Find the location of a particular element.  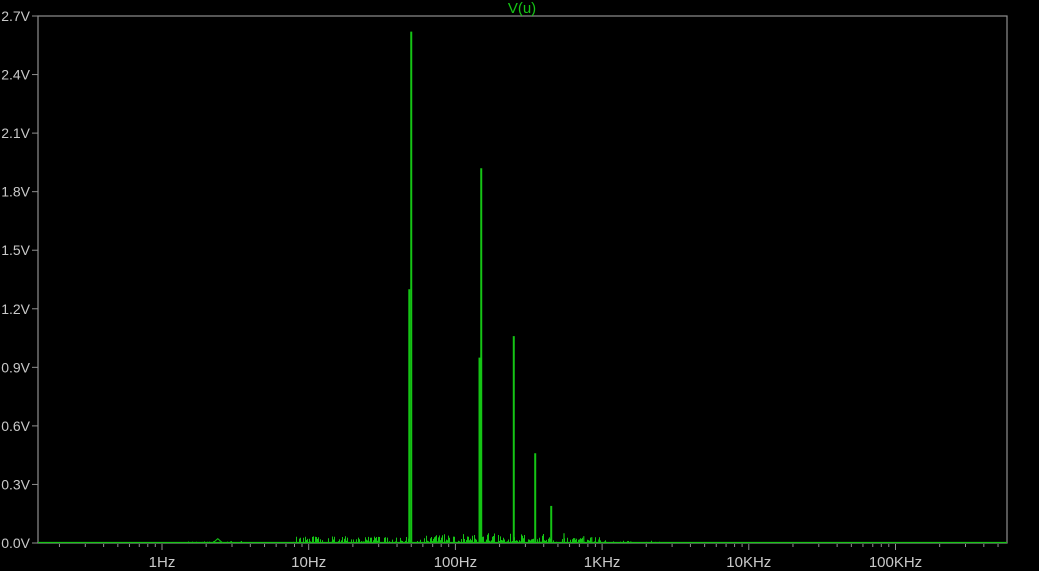

y-axis-label: 2.4V is located at coordinates (15, 75).